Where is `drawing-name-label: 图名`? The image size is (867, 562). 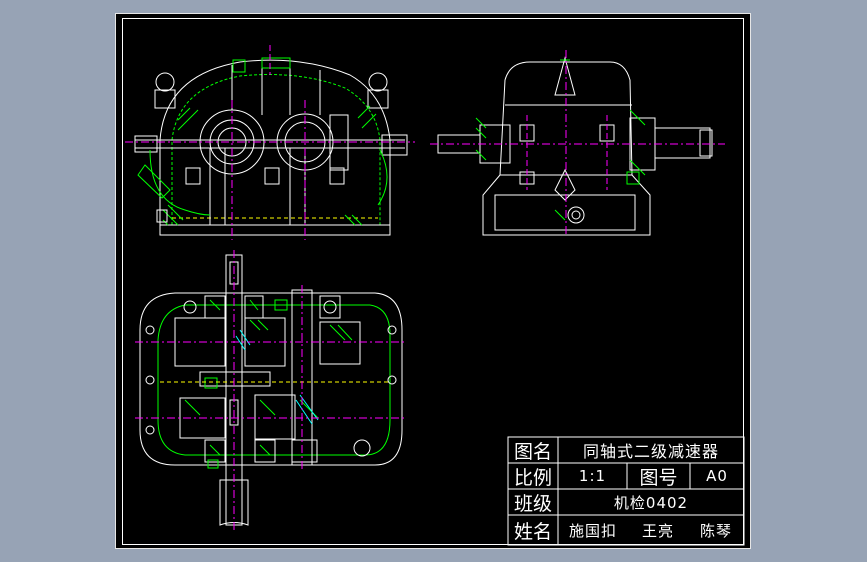 drawing-name-label: 图名 is located at coordinates (532, 451).